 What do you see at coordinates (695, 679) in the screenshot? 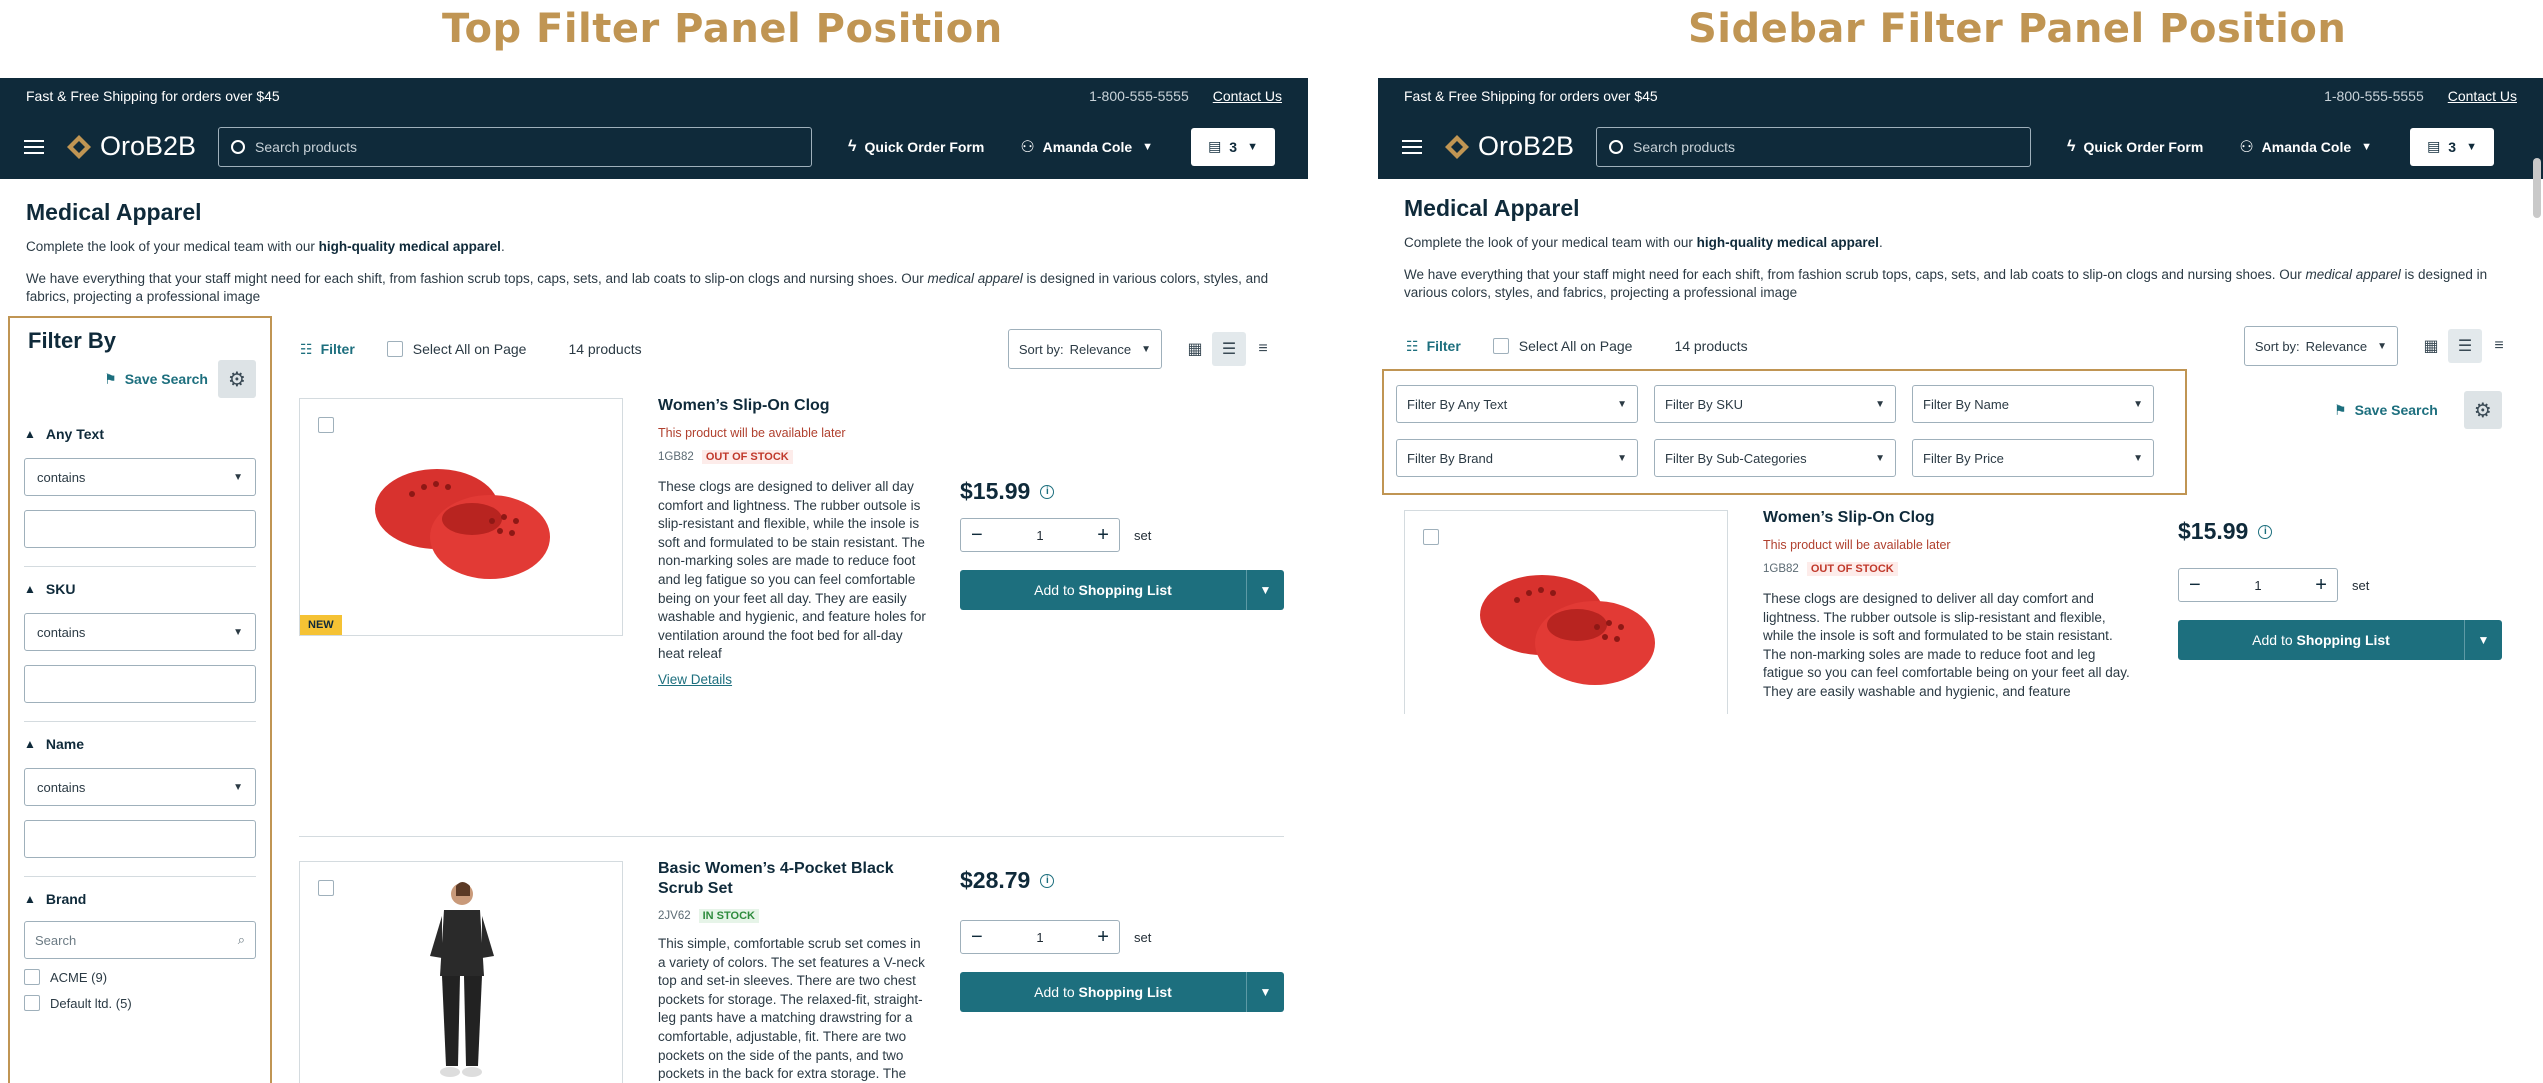
I see `view-details-link: View Details` at bounding box center [695, 679].